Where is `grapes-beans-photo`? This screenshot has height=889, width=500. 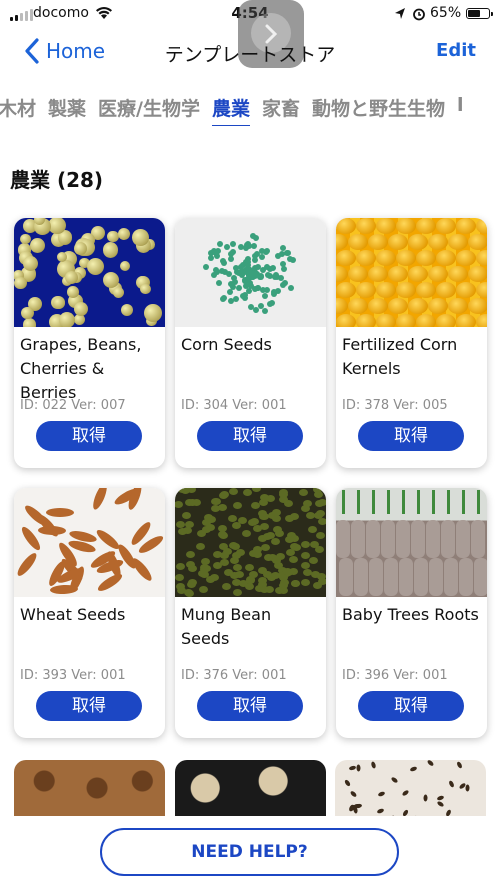 grapes-beans-photo is located at coordinates (89, 272).